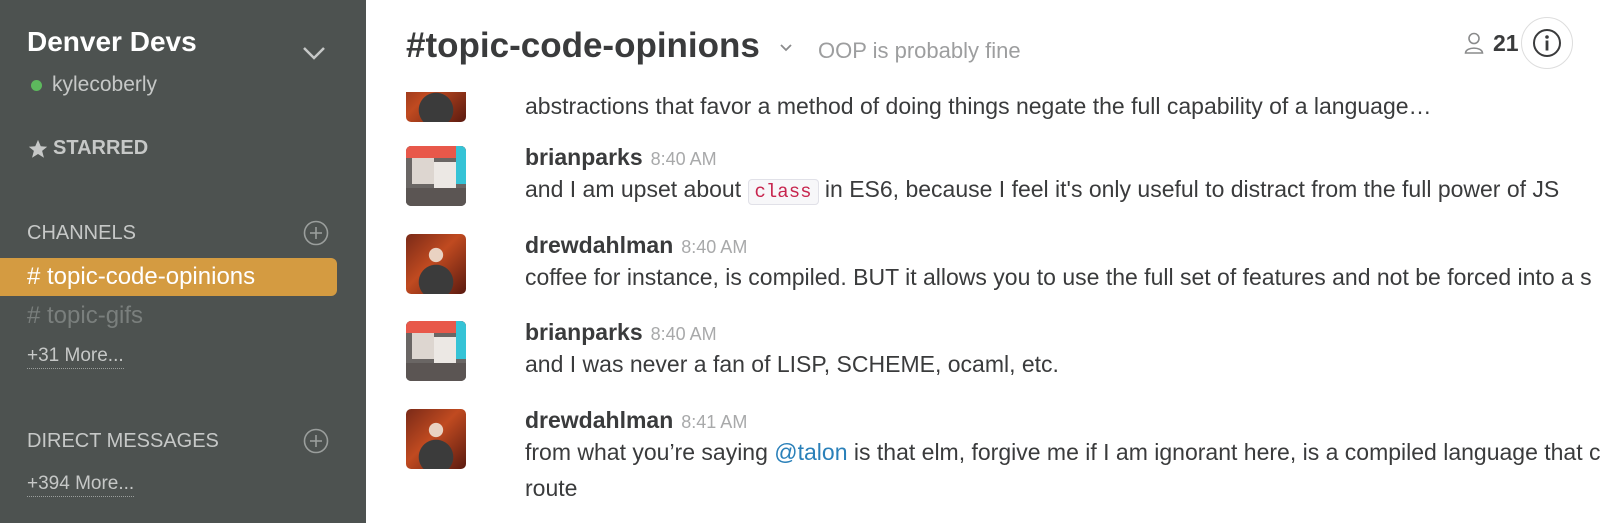  I want to click on channel-title: #topic-code-opinions, so click(583, 46).